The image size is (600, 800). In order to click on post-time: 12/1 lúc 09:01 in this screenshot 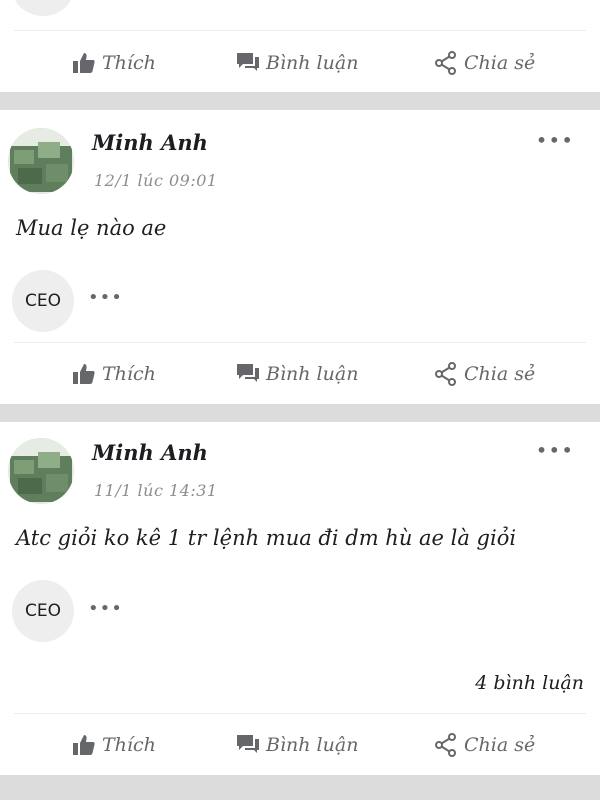, I will do `click(156, 180)`.